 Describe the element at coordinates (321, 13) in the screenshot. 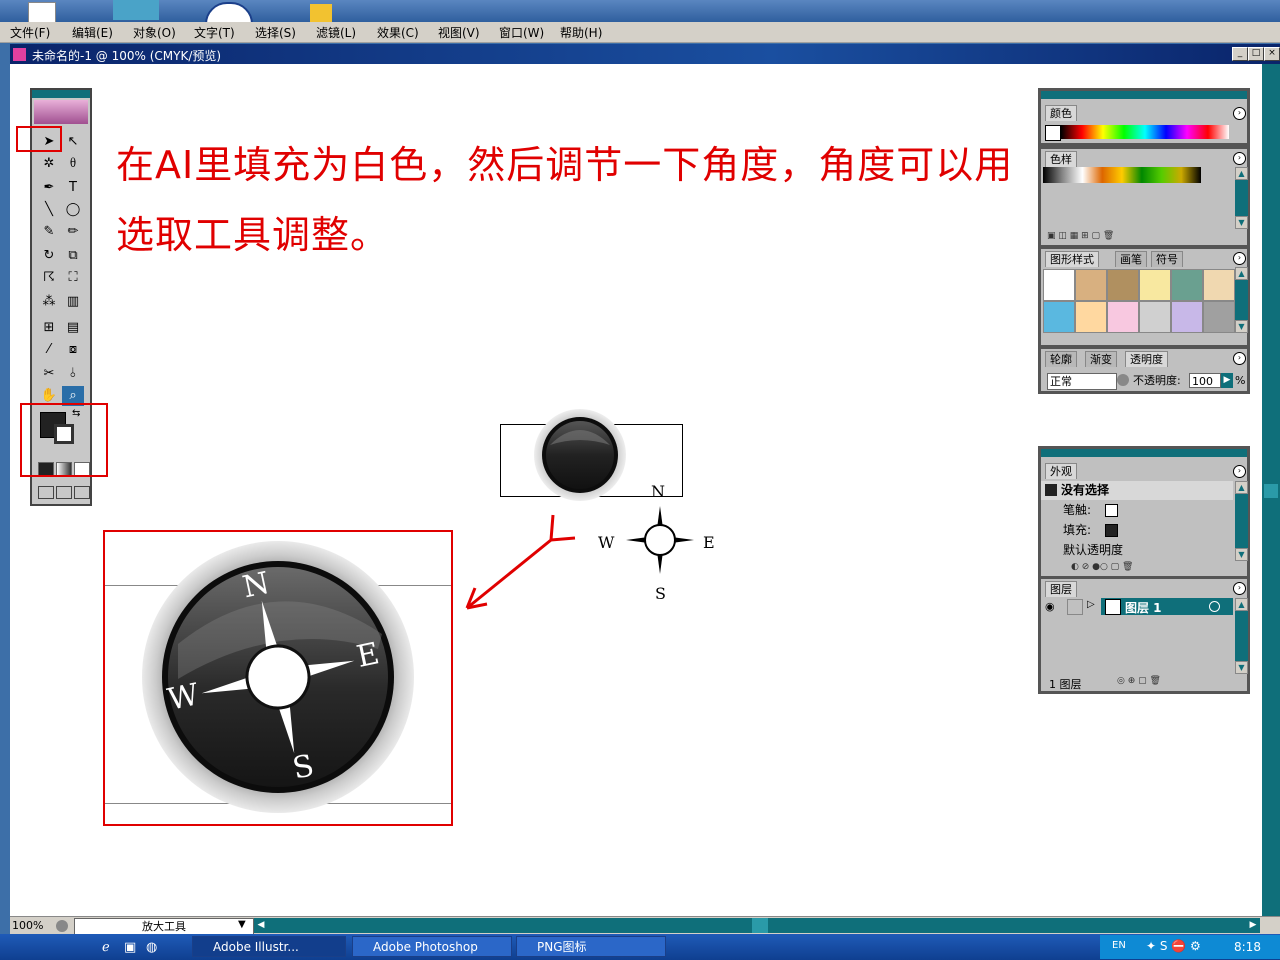

I see `desktop-folder-icon` at that location.